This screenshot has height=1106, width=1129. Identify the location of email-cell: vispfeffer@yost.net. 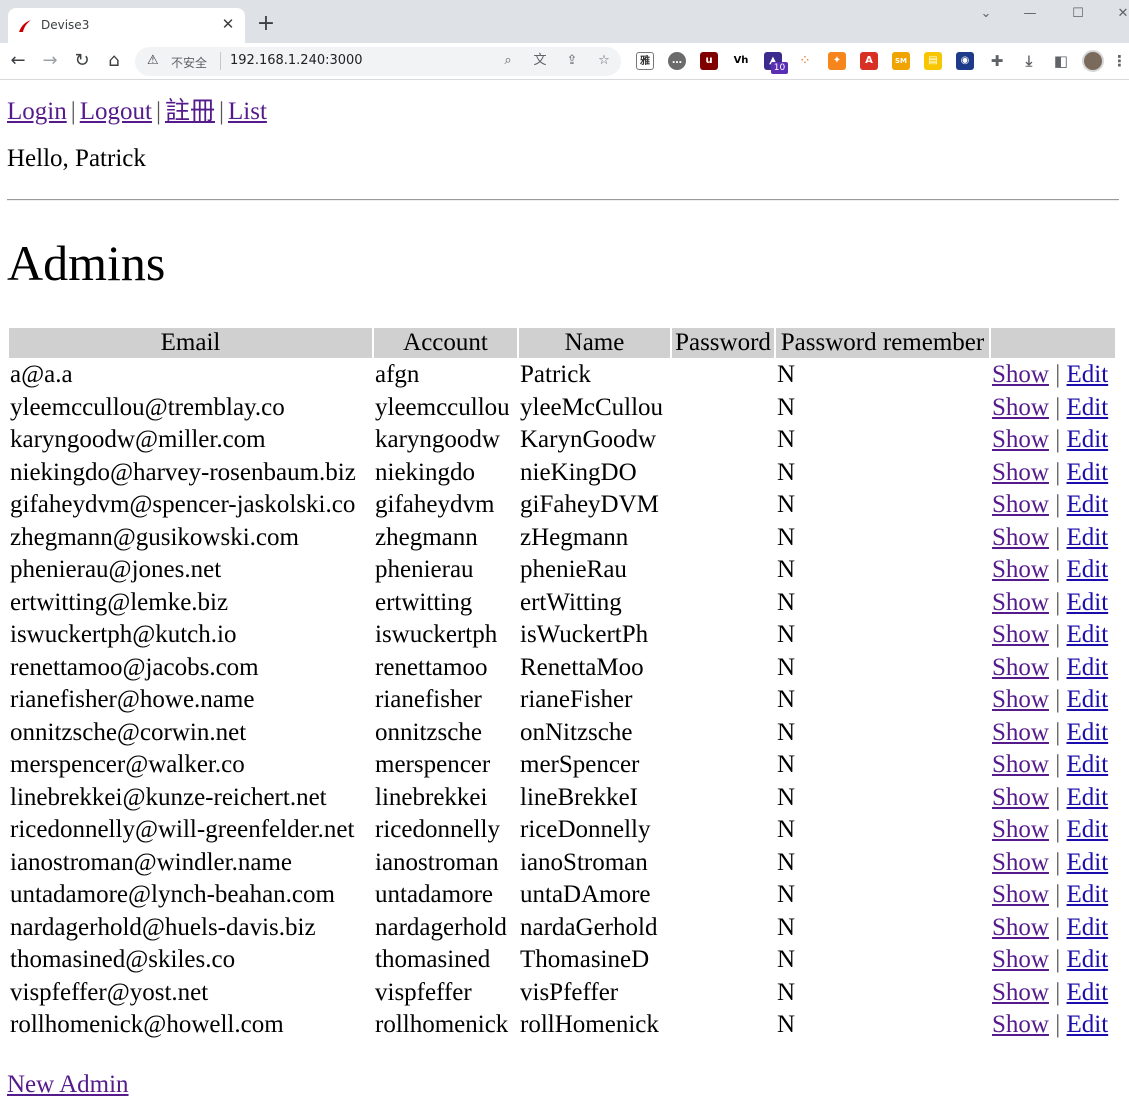
(109, 992).